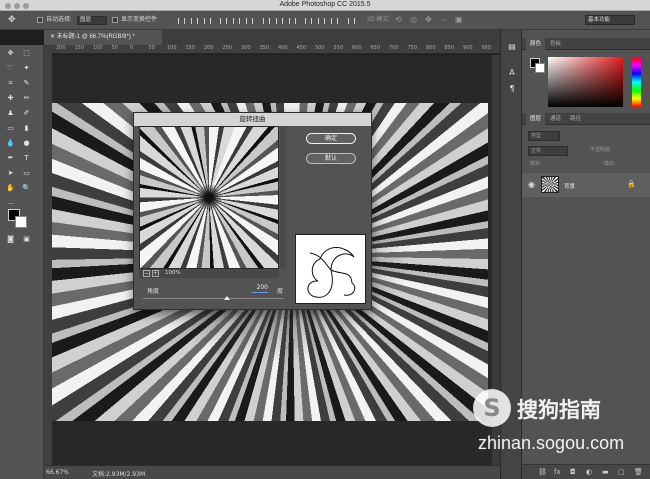 The height and width of the screenshot is (479, 650). Describe the element at coordinates (331, 158) in the screenshot. I see `reset-button: 默认` at that location.